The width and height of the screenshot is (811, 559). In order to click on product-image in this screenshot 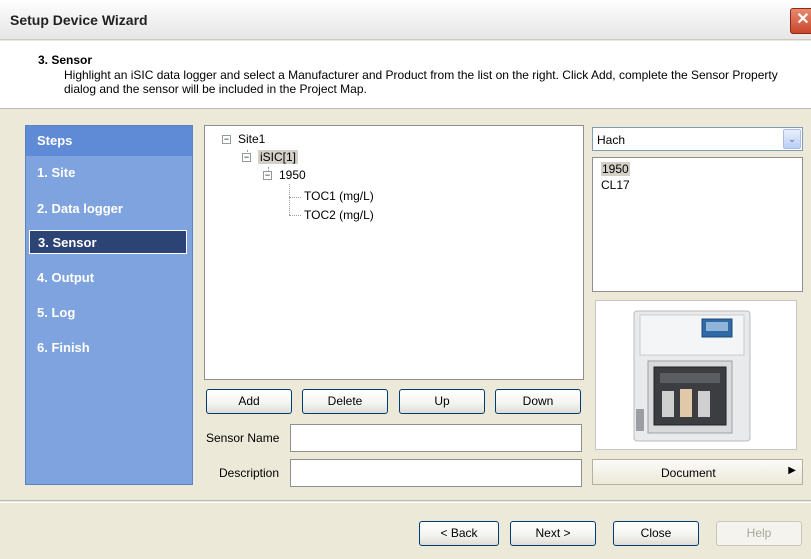, I will do `click(696, 375)`.